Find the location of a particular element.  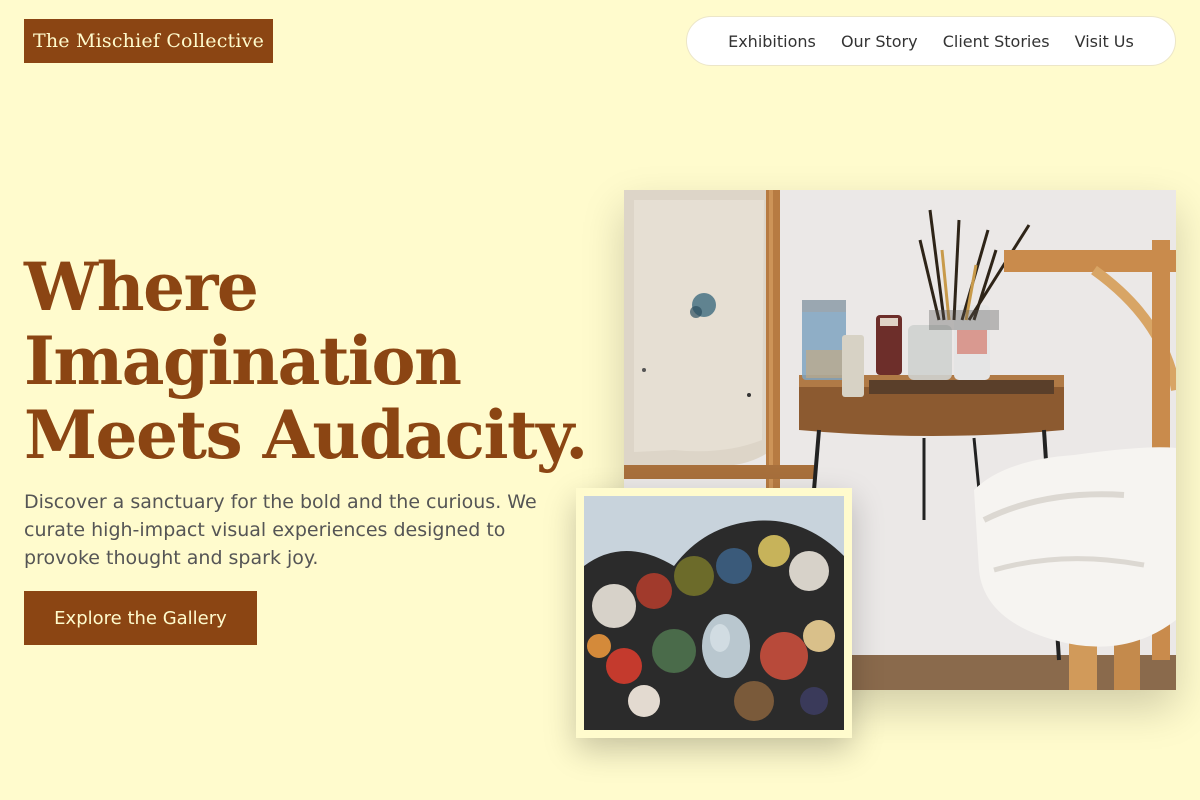

brand-logo: The Mischief Collective is located at coordinates (148, 41).